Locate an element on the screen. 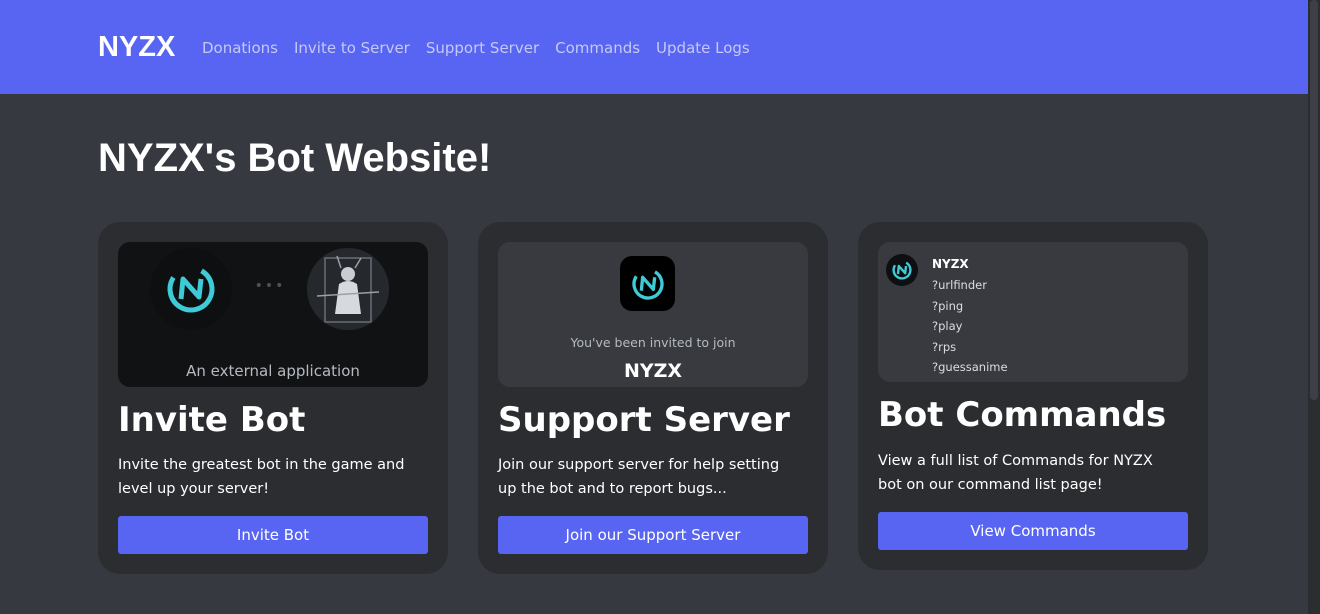 Image resolution: width=1320 pixels, height=614 pixels. card-title: Support Server is located at coordinates (644, 420).